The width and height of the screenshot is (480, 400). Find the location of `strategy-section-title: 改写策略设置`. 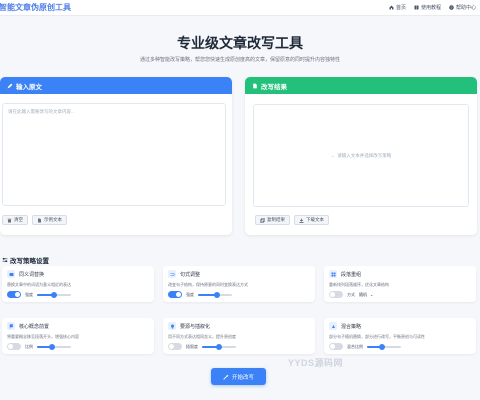

strategy-section-title: 改写策略设置 is located at coordinates (25, 260).